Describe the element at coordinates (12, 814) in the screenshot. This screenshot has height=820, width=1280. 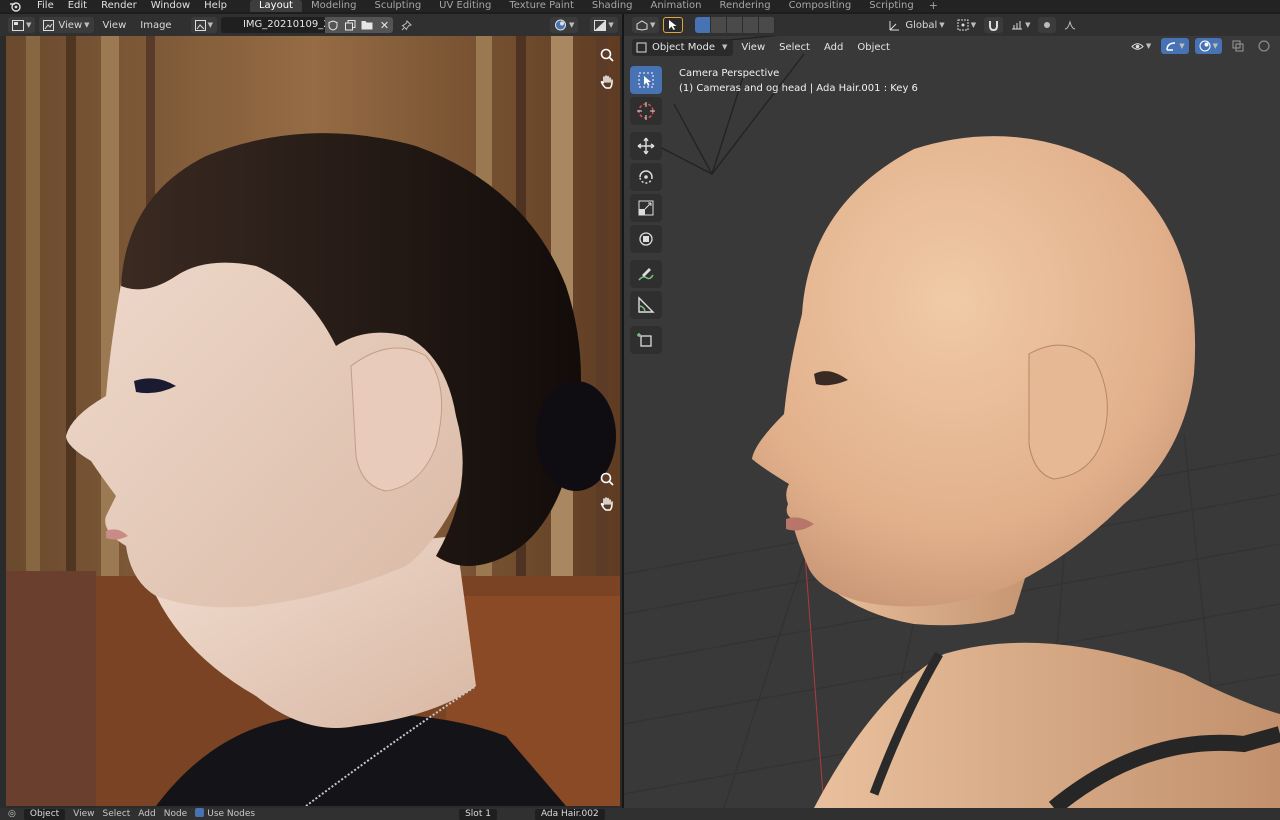
I see `editor-type-icon: ◎` at that location.